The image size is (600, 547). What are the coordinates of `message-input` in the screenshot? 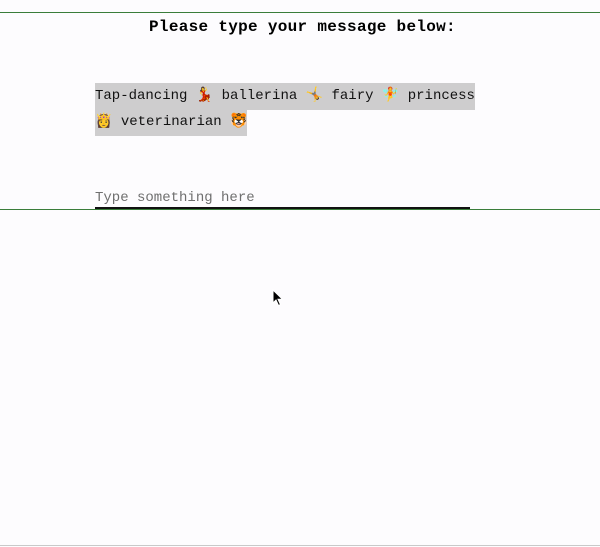 It's located at (282, 198).